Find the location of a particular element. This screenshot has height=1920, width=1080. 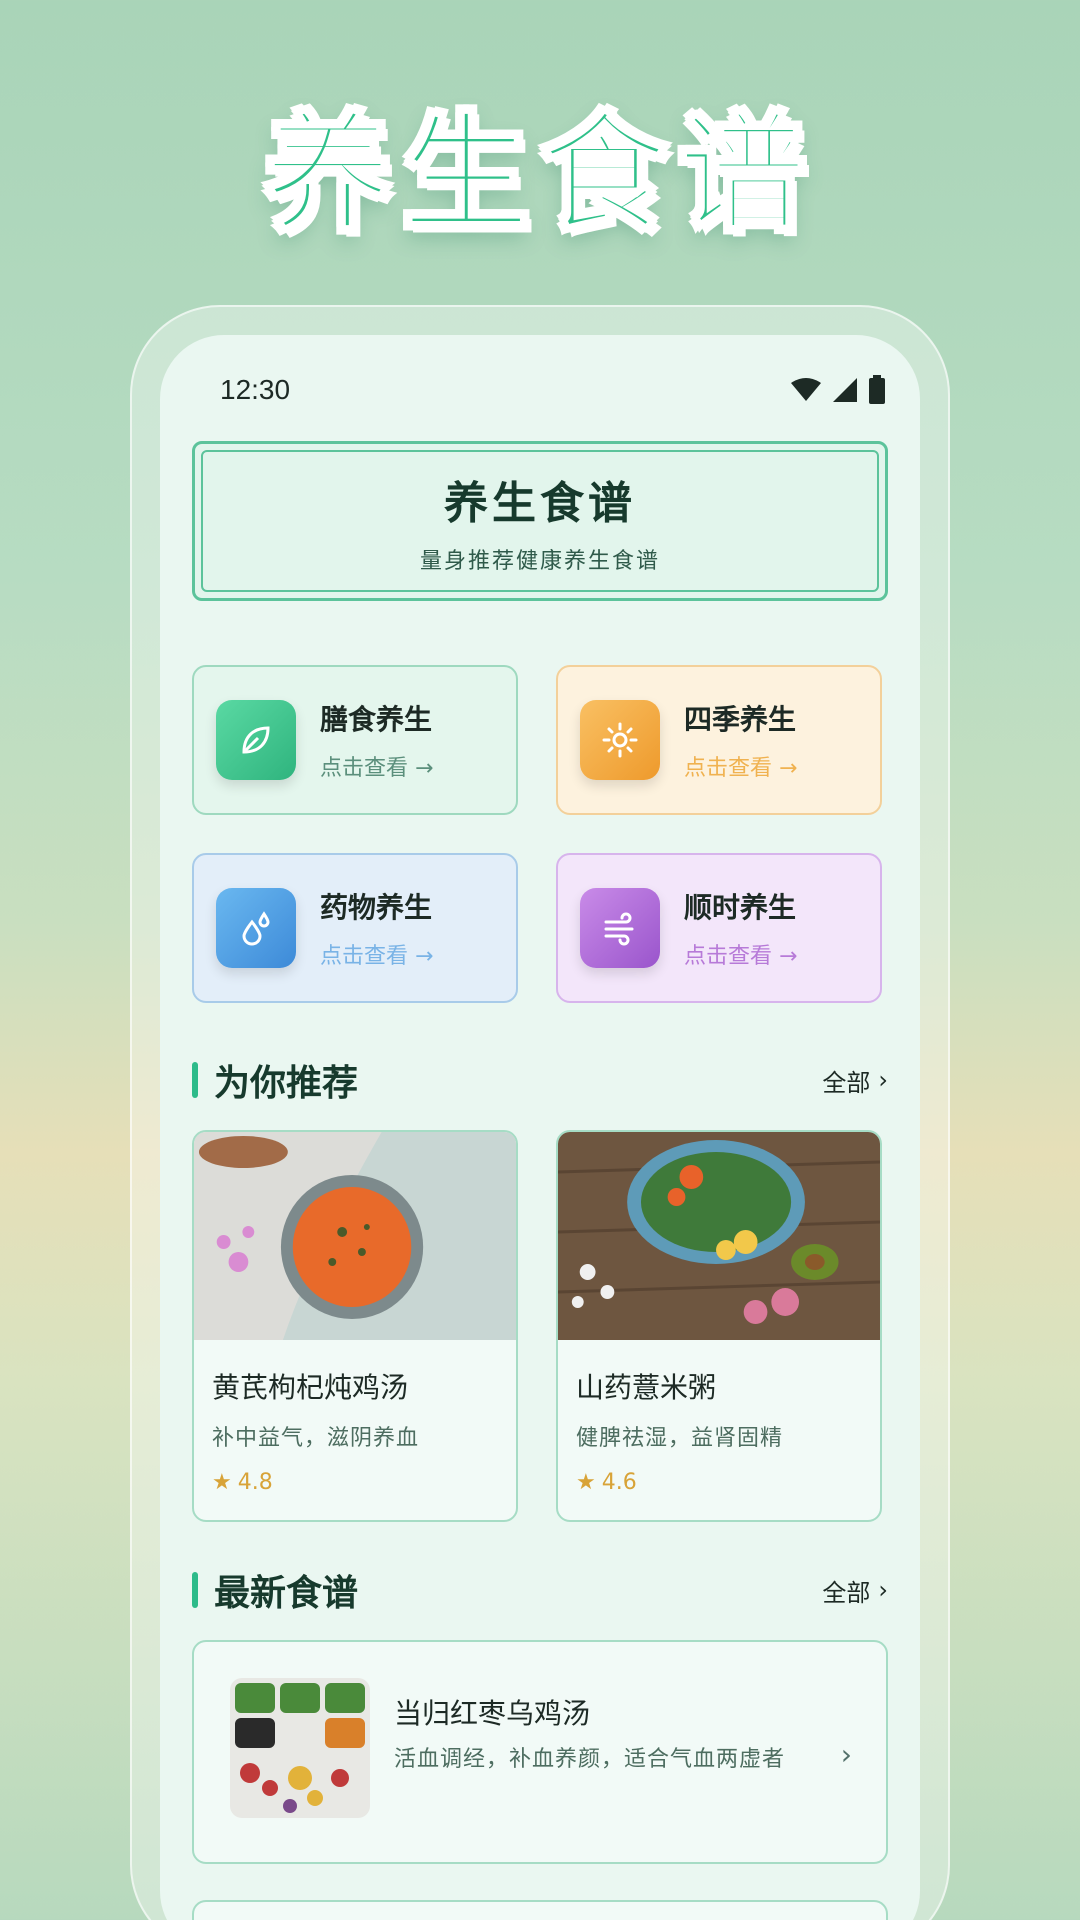

cellular-signal-icon is located at coordinates (845, 390).